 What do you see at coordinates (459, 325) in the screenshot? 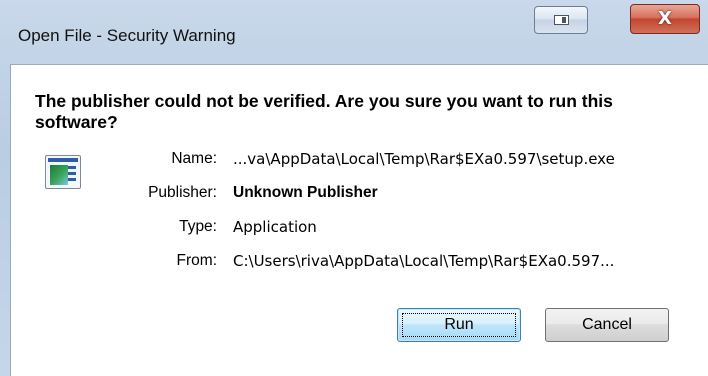
I see `run-button: Run` at bounding box center [459, 325].